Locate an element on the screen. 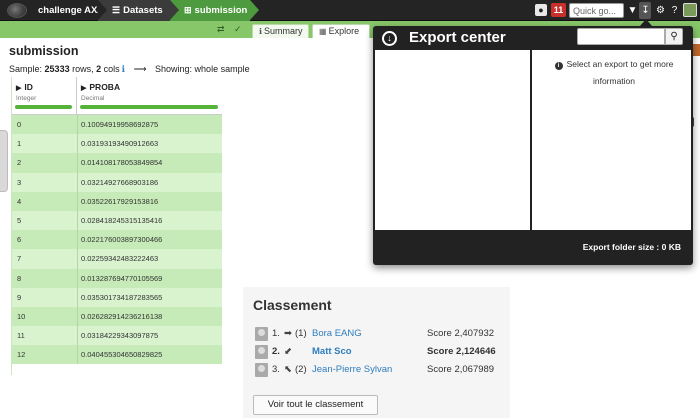 The width and height of the screenshot is (700, 418). table-row: 0 0.10094919958692875 is located at coordinates (117, 125).